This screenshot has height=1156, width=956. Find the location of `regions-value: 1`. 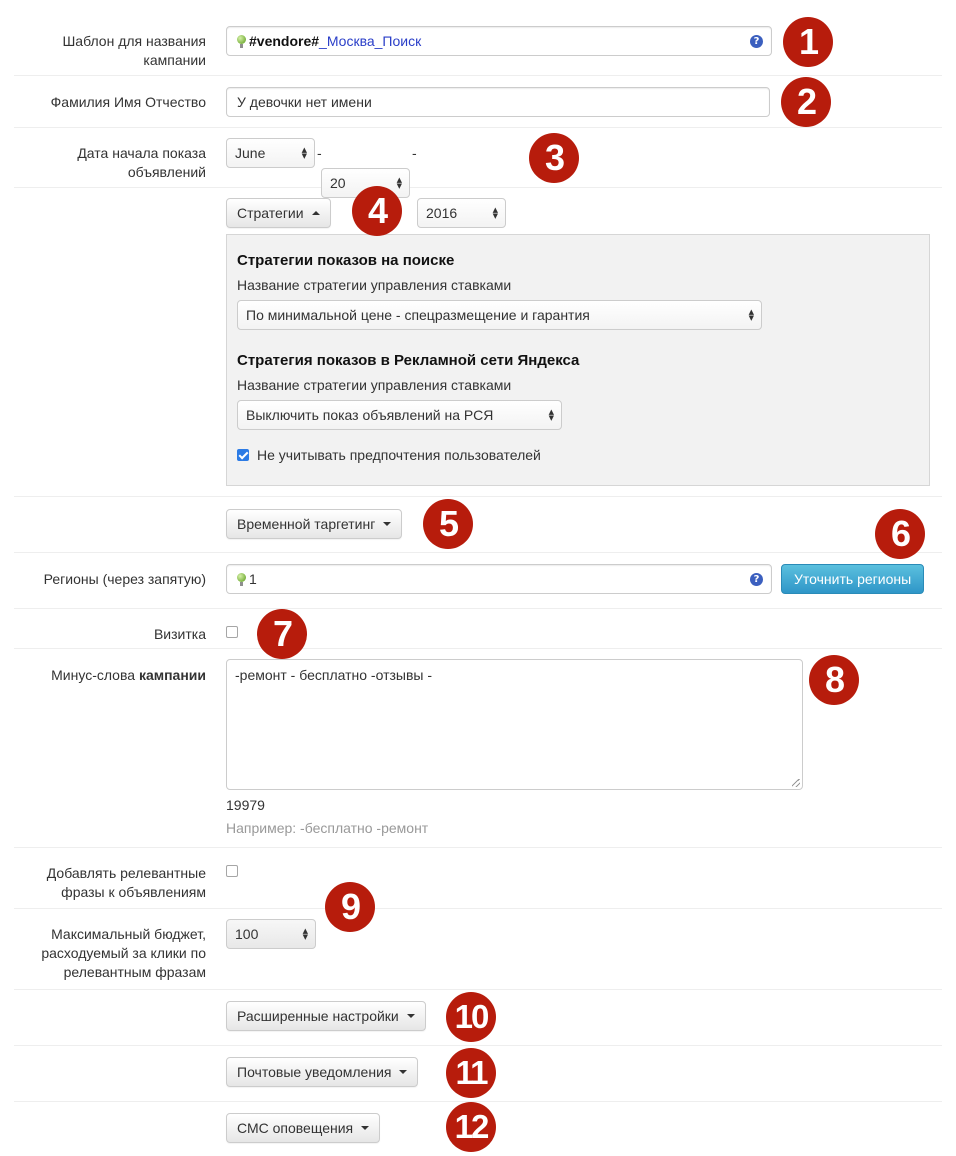

regions-value: 1 is located at coordinates (253, 579).